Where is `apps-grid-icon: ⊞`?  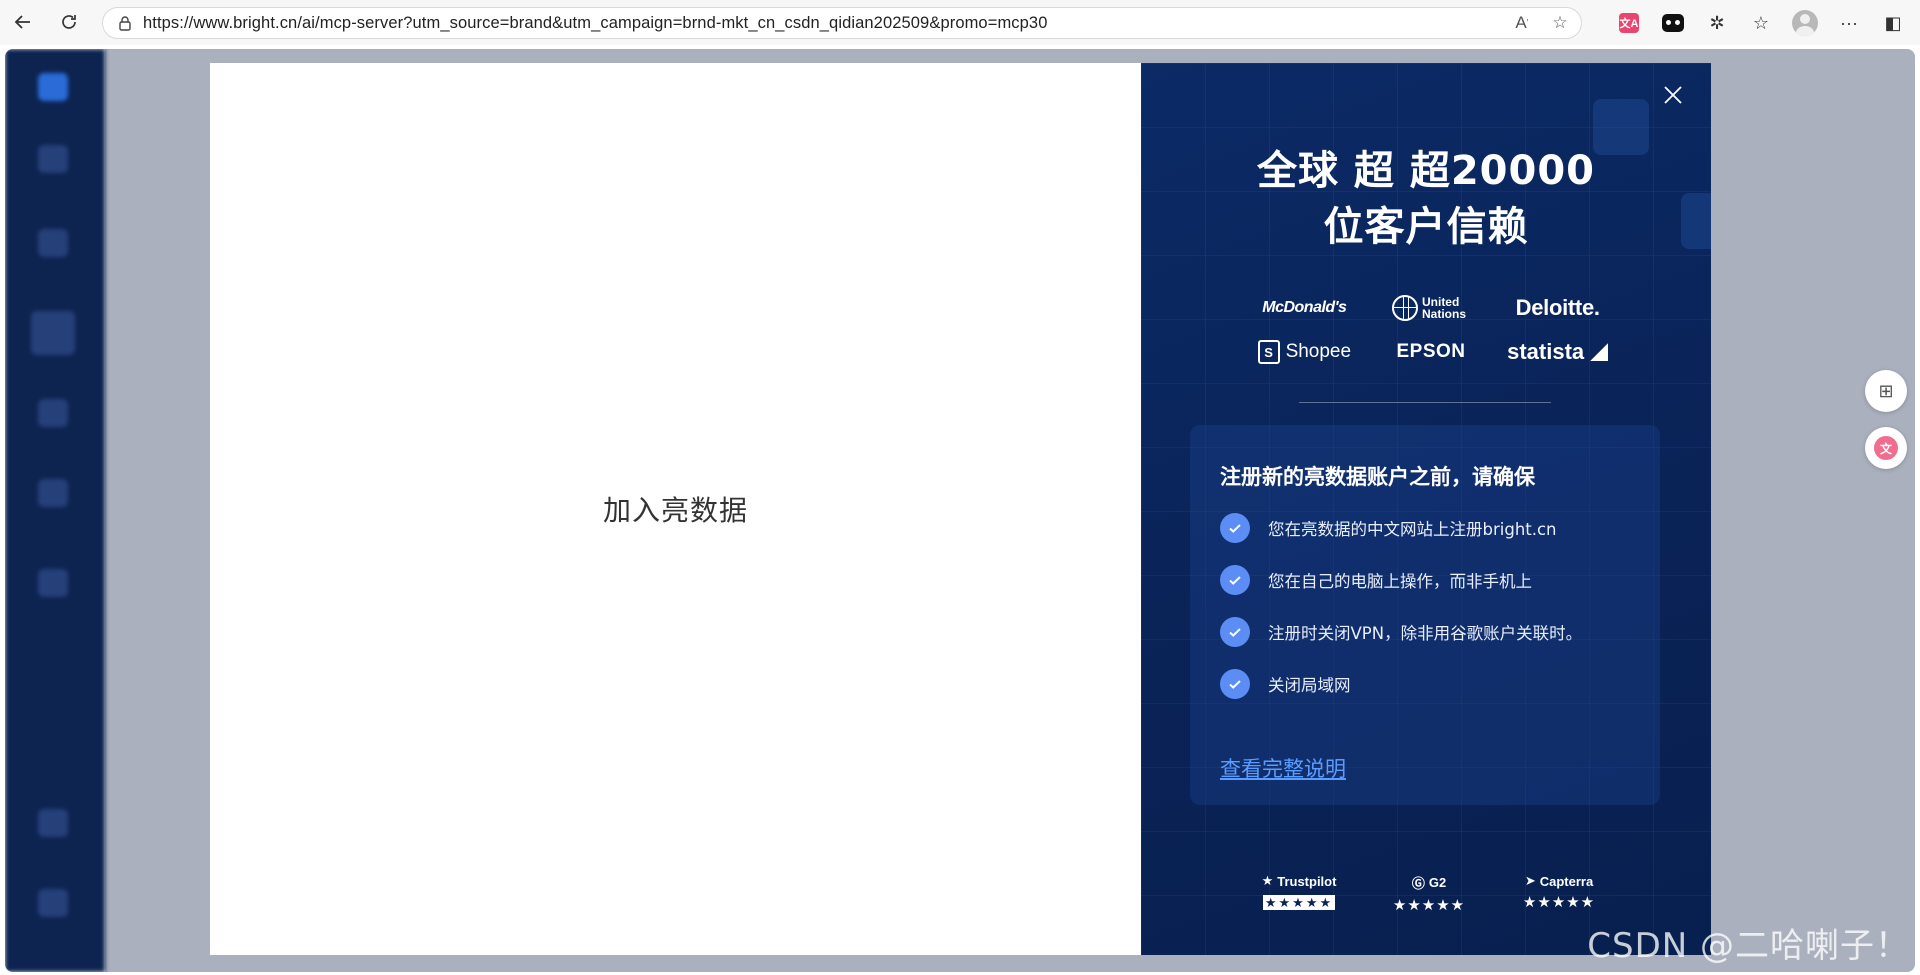
apps-grid-icon: ⊞ is located at coordinates (1886, 390).